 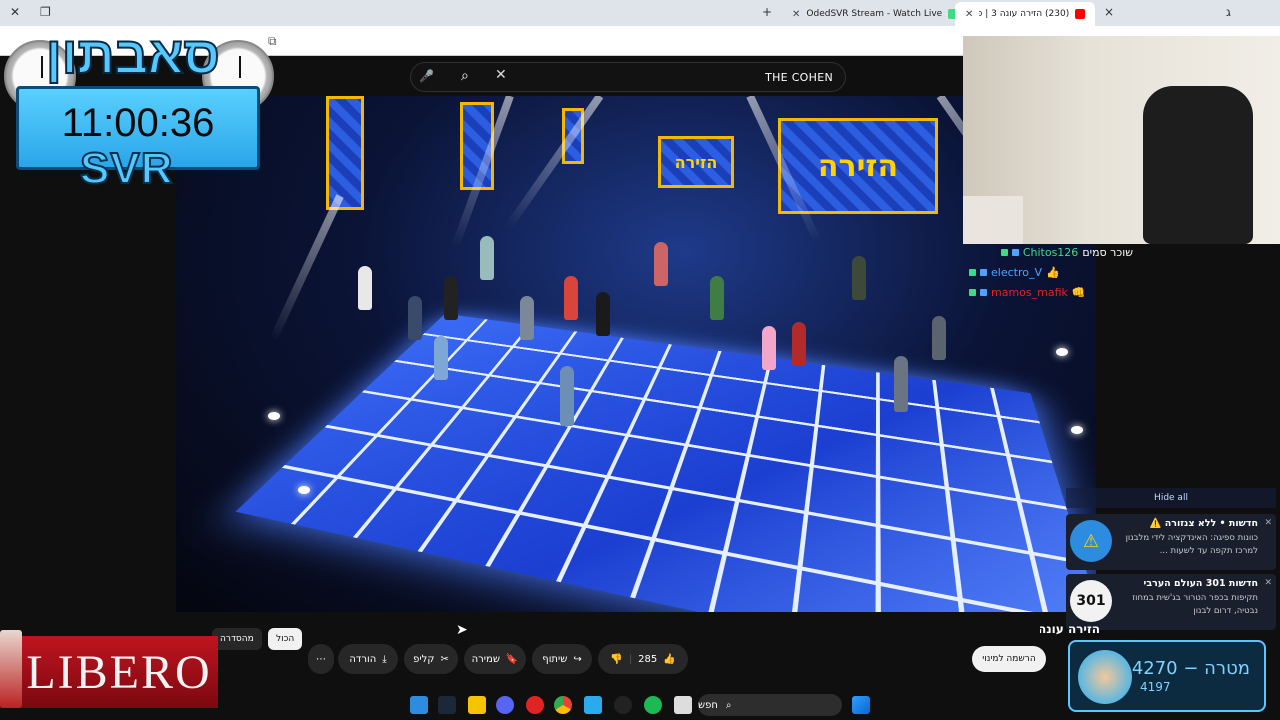 I want to click on obs-icon, so click(x=623, y=705).